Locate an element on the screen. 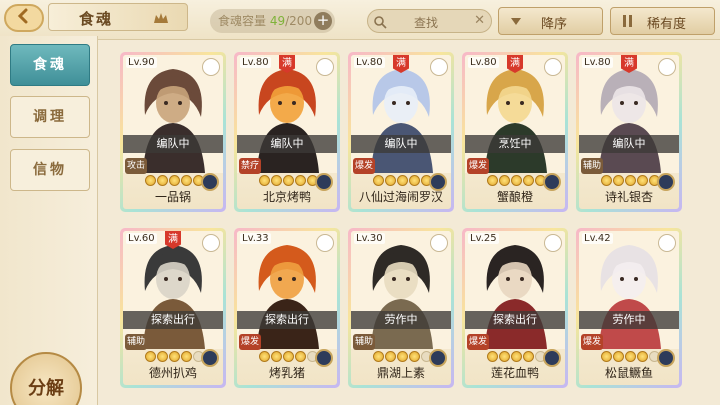  food-soul-card: Lv.80 满 编队中 辅助 诗礼银杏 is located at coordinates (629, 132).